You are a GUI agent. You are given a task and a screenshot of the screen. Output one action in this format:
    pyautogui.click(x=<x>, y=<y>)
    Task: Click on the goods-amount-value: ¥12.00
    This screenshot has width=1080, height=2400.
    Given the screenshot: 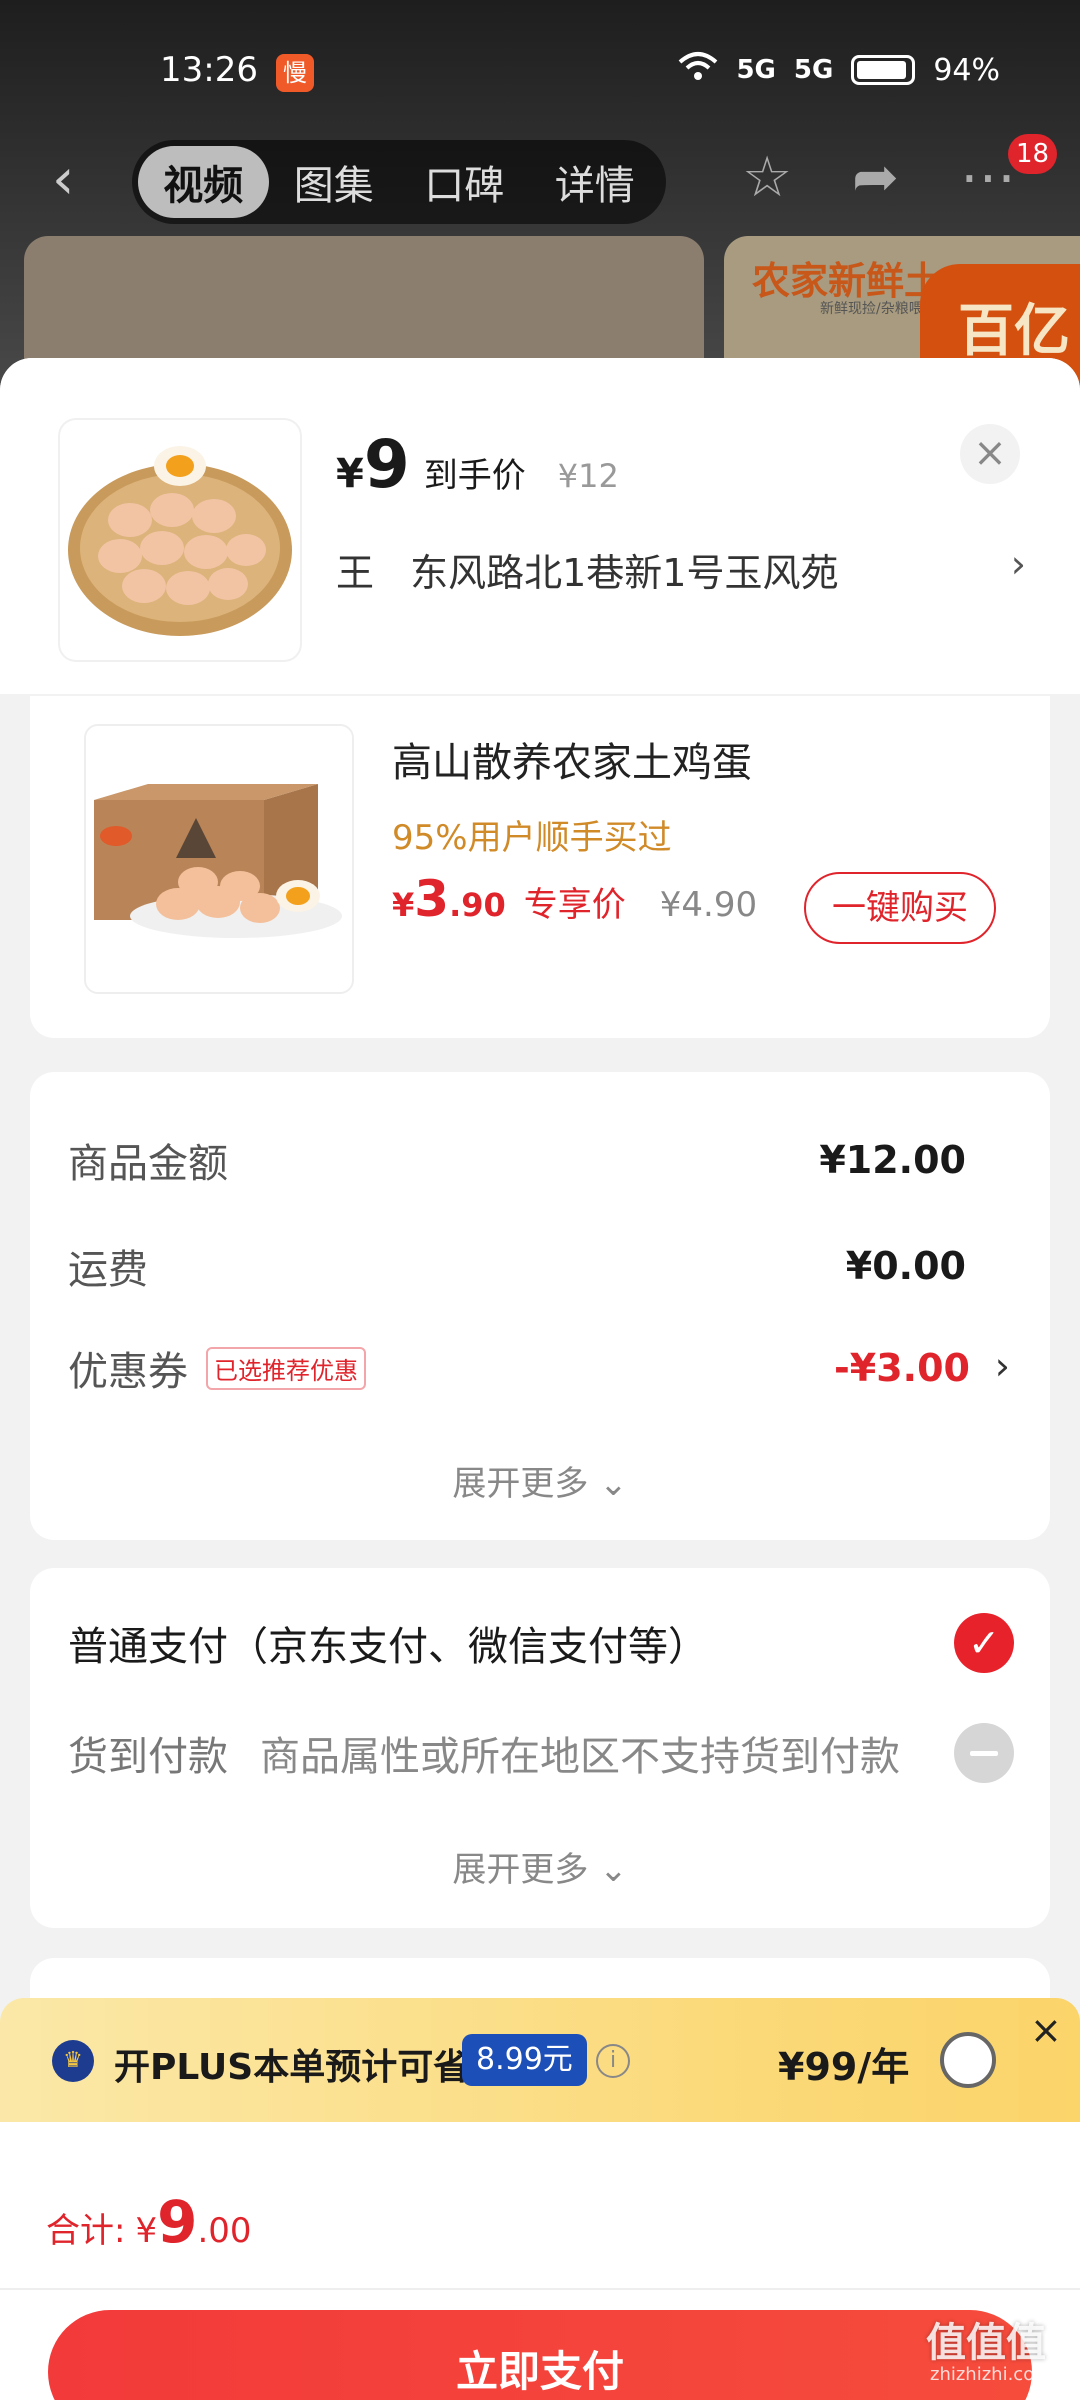 What is the action you would take?
    pyautogui.click(x=892, y=1160)
    